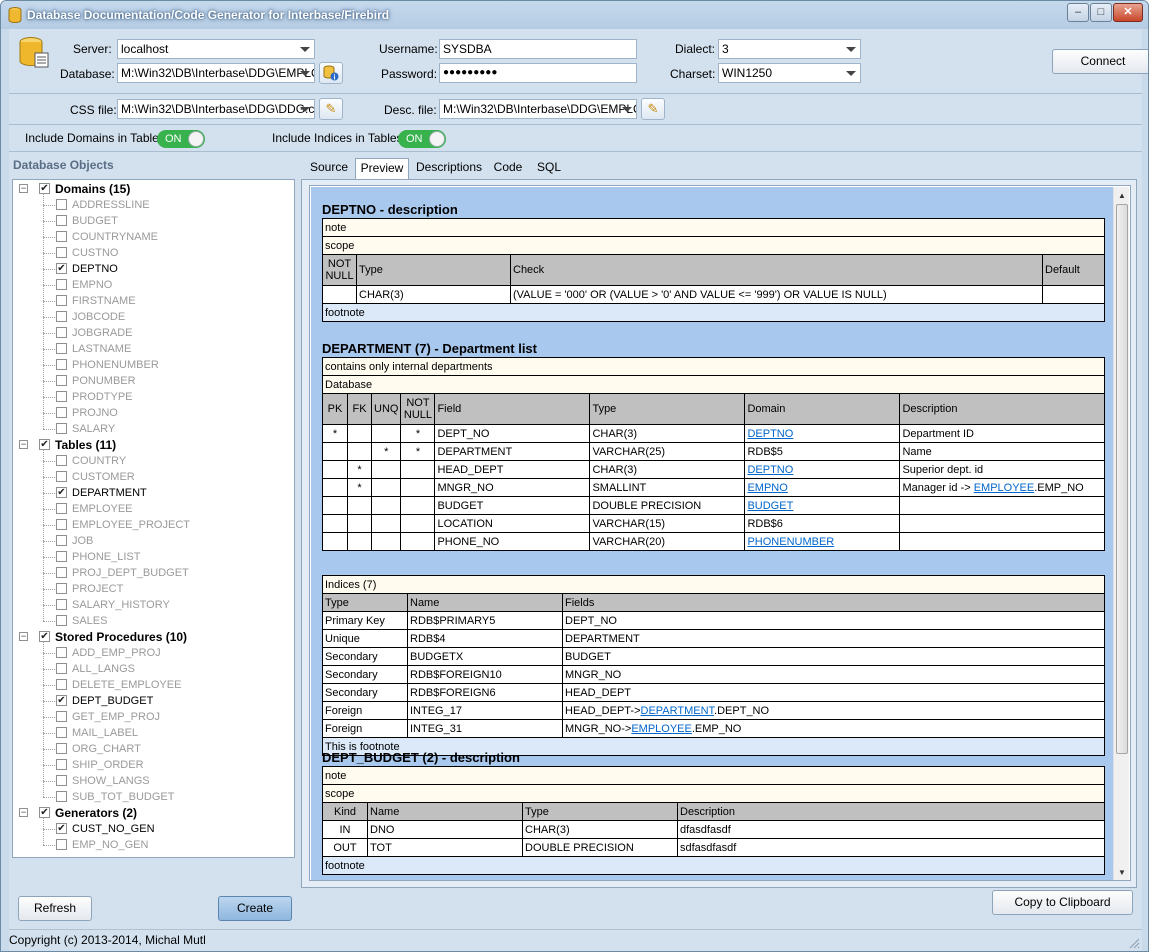  Describe the element at coordinates (770, 506) in the screenshot. I see `domain-link: BUDGET` at that location.